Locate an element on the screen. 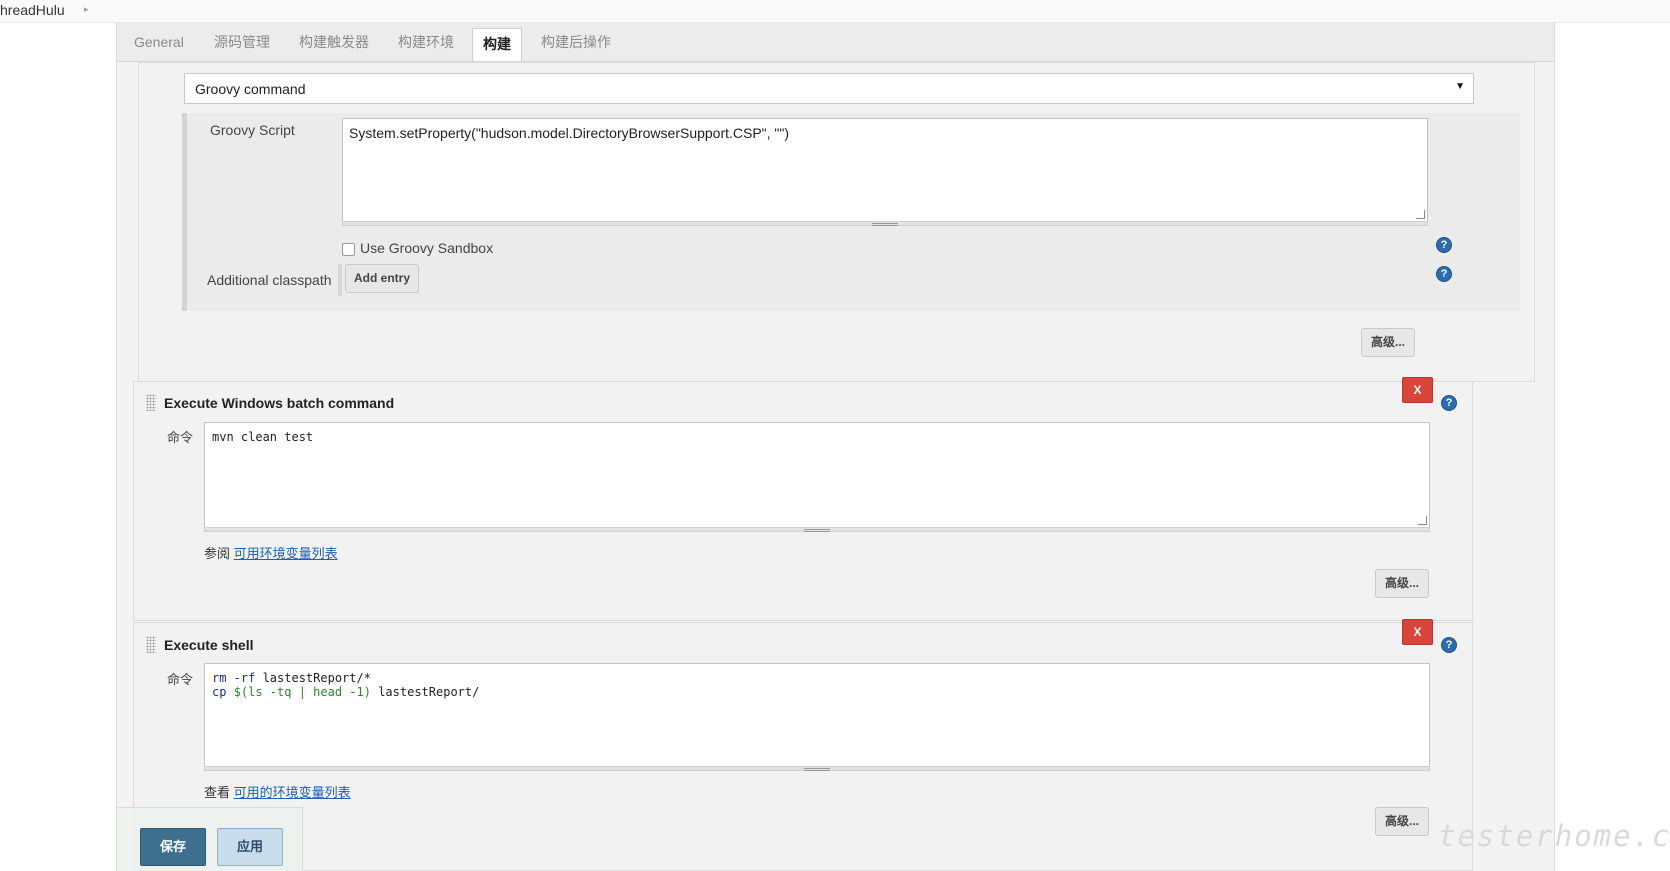 Image resolution: width=1670 pixels, height=871 pixels. tab-build-triggers: 构建触发器 is located at coordinates (334, 41).